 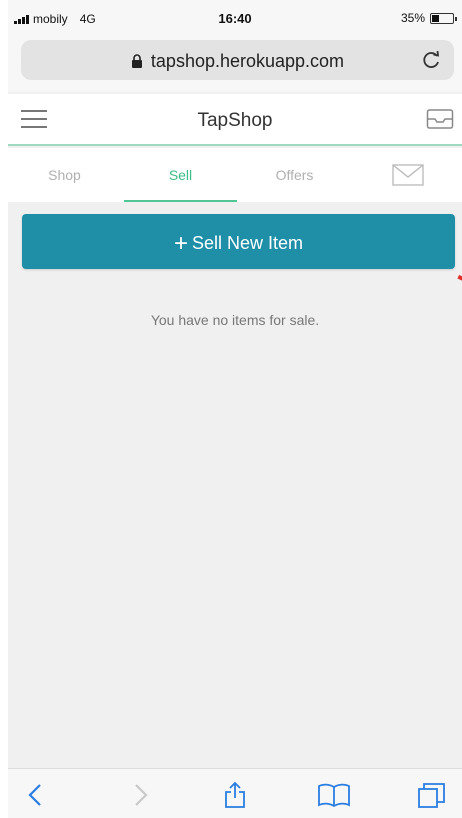 I want to click on share-icon, so click(x=235, y=795).